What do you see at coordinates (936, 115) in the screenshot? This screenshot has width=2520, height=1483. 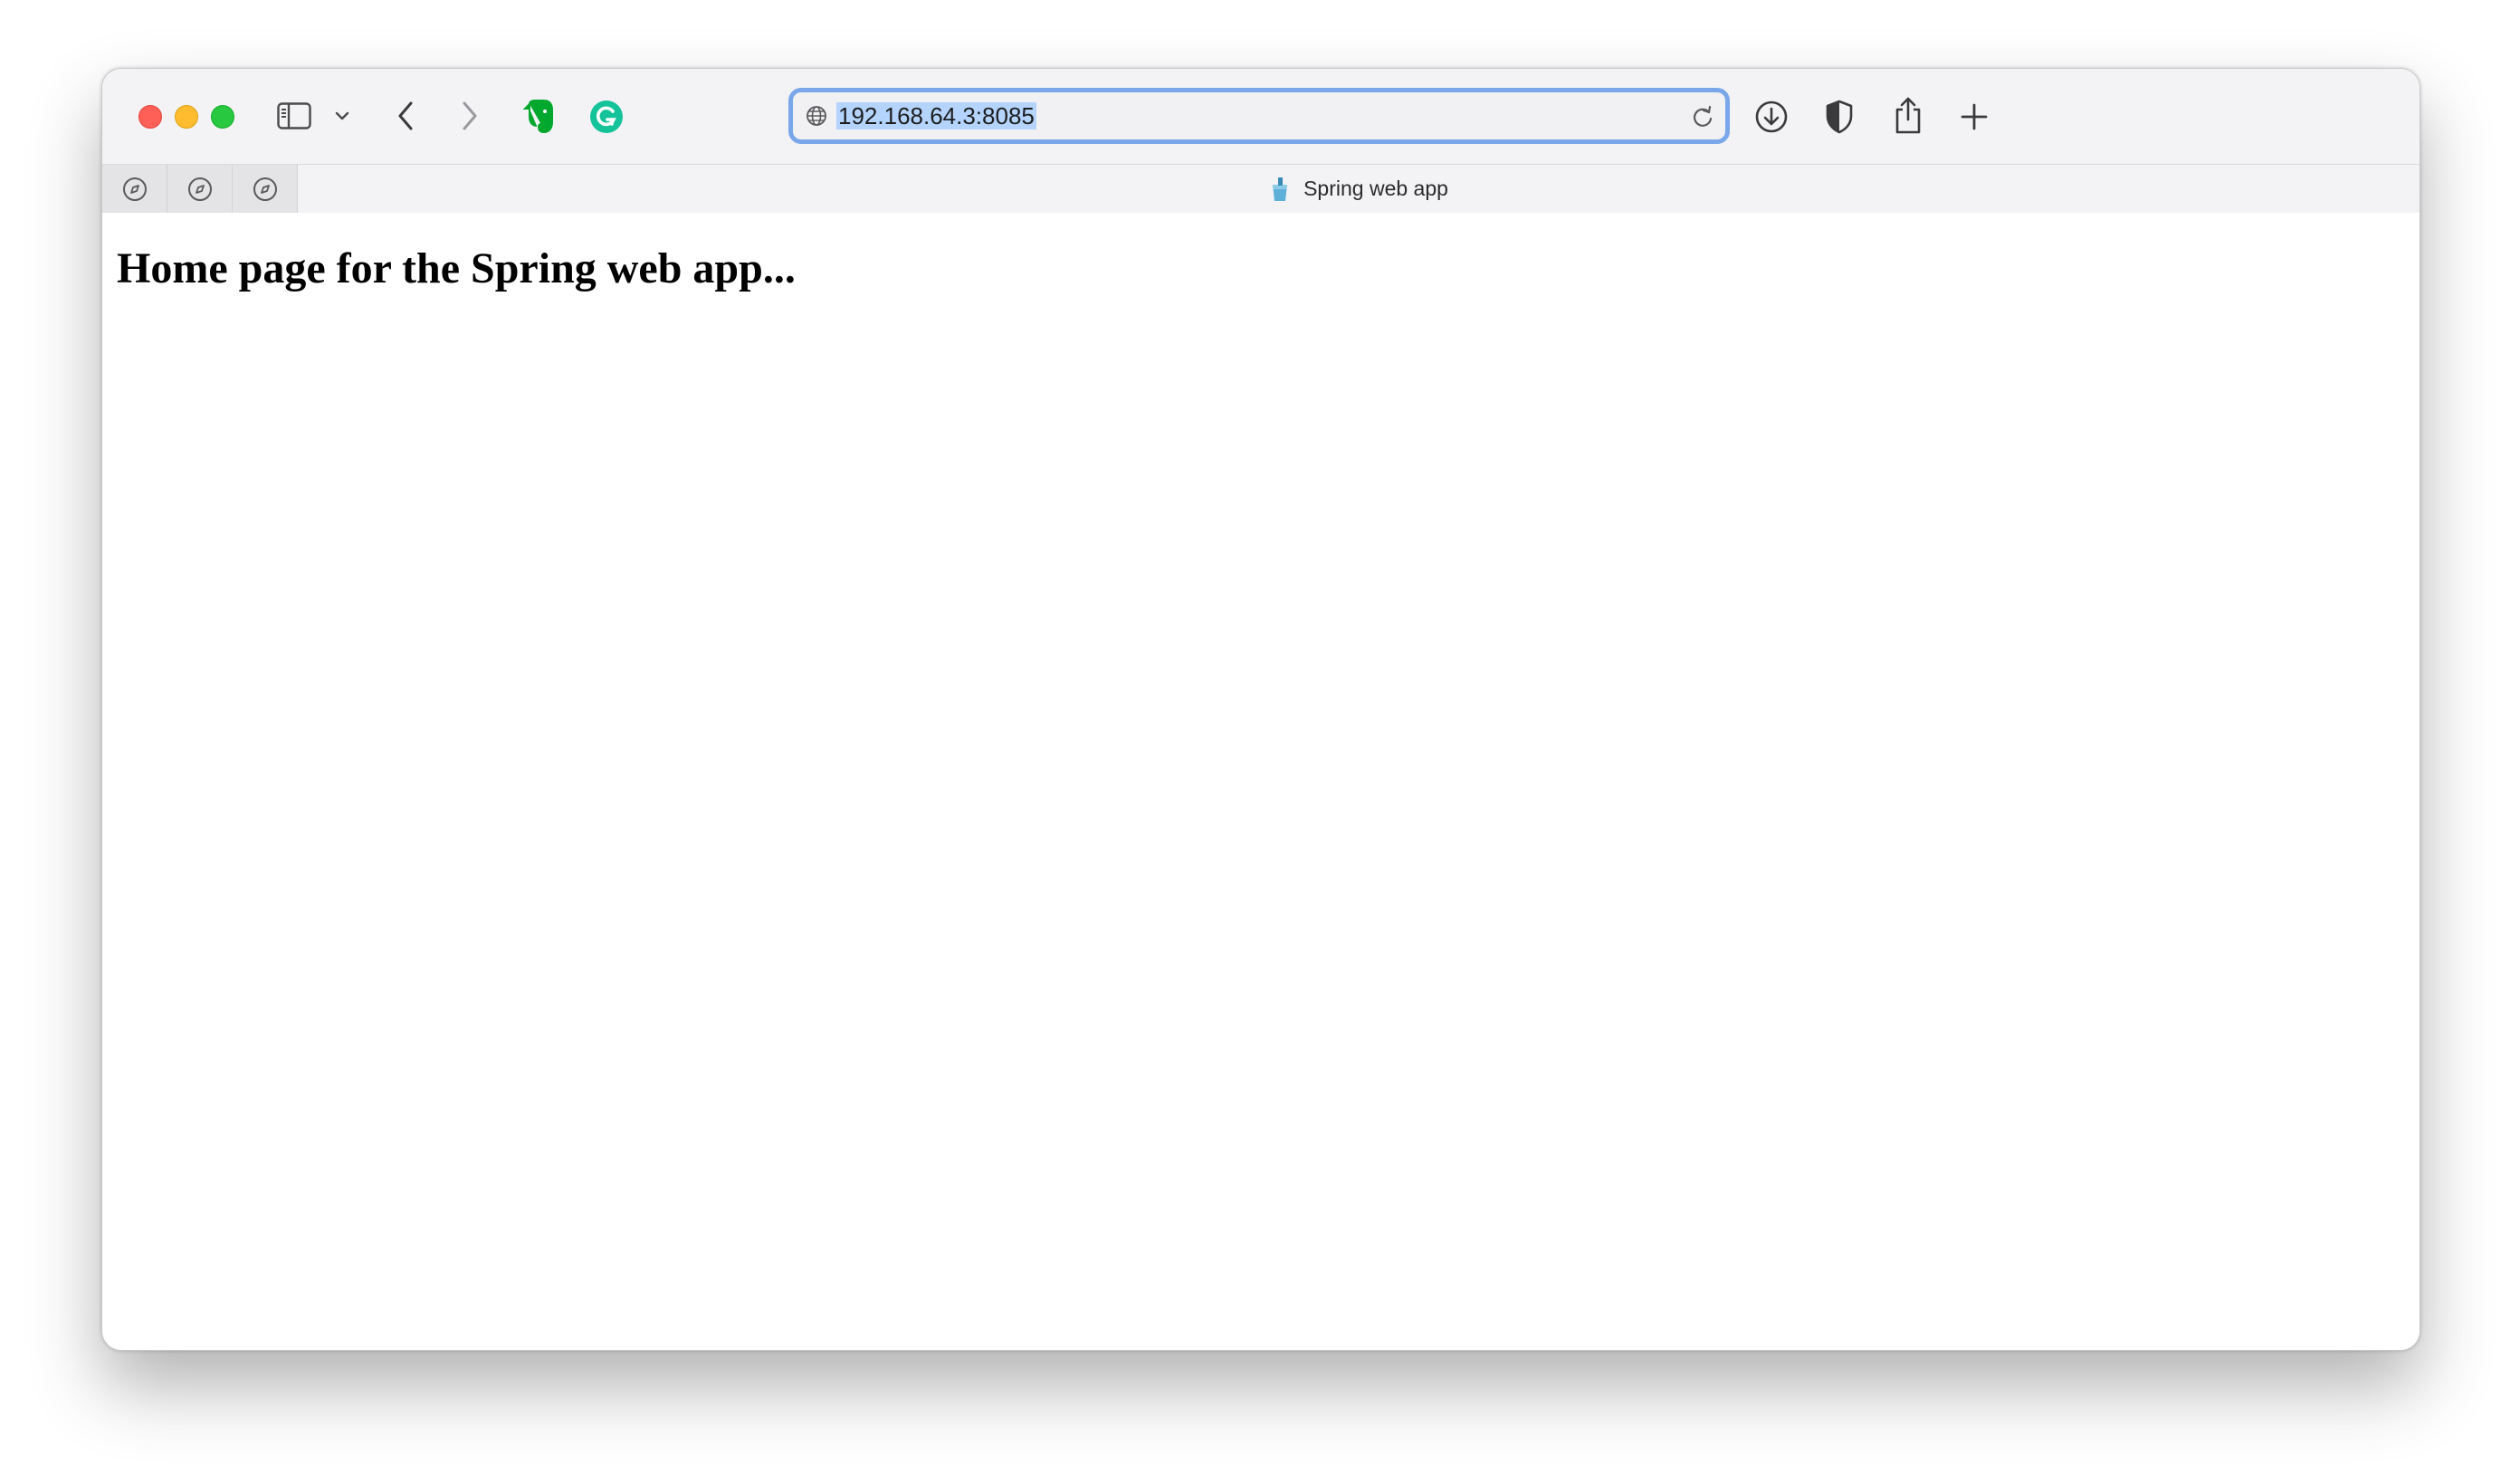 I see `url-text: 192.168.64.3:8085` at bounding box center [936, 115].